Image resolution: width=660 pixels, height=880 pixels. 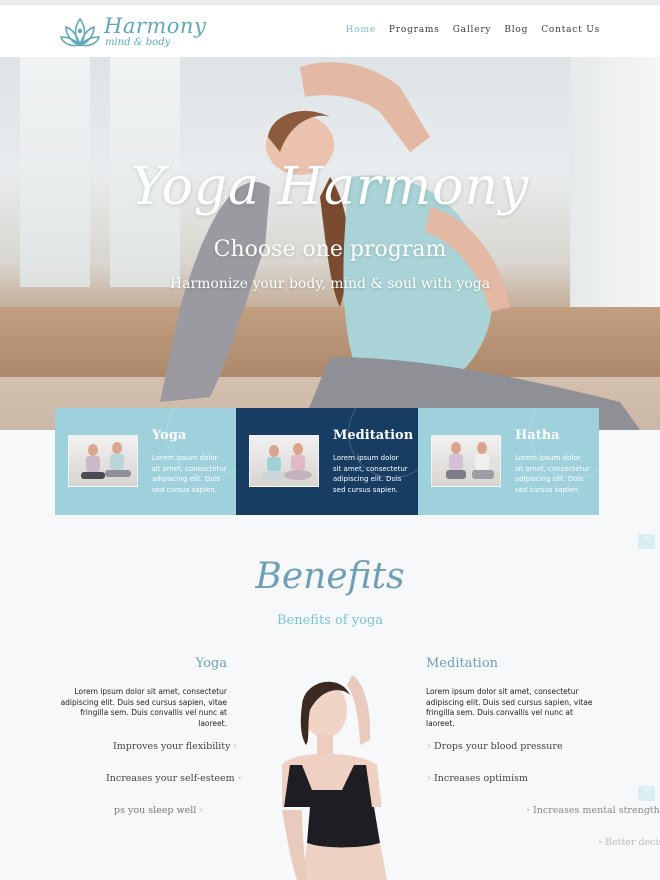 I want to click on benefit-heading-yoga: Yoga, so click(x=211, y=663).